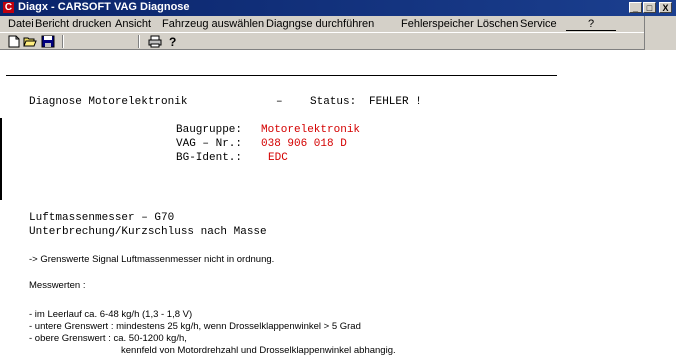 The image size is (676, 356). What do you see at coordinates (278, 158) in the screenshot?
I see `field-value-bg-ident: EDC` at bounding box center [278, 158].